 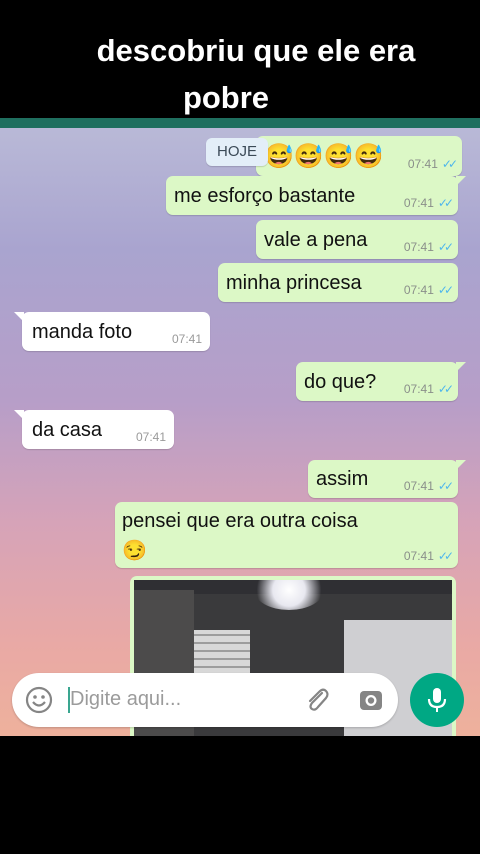 I want to click on message-text: me esforço bastante, so click(x=265, y=196).